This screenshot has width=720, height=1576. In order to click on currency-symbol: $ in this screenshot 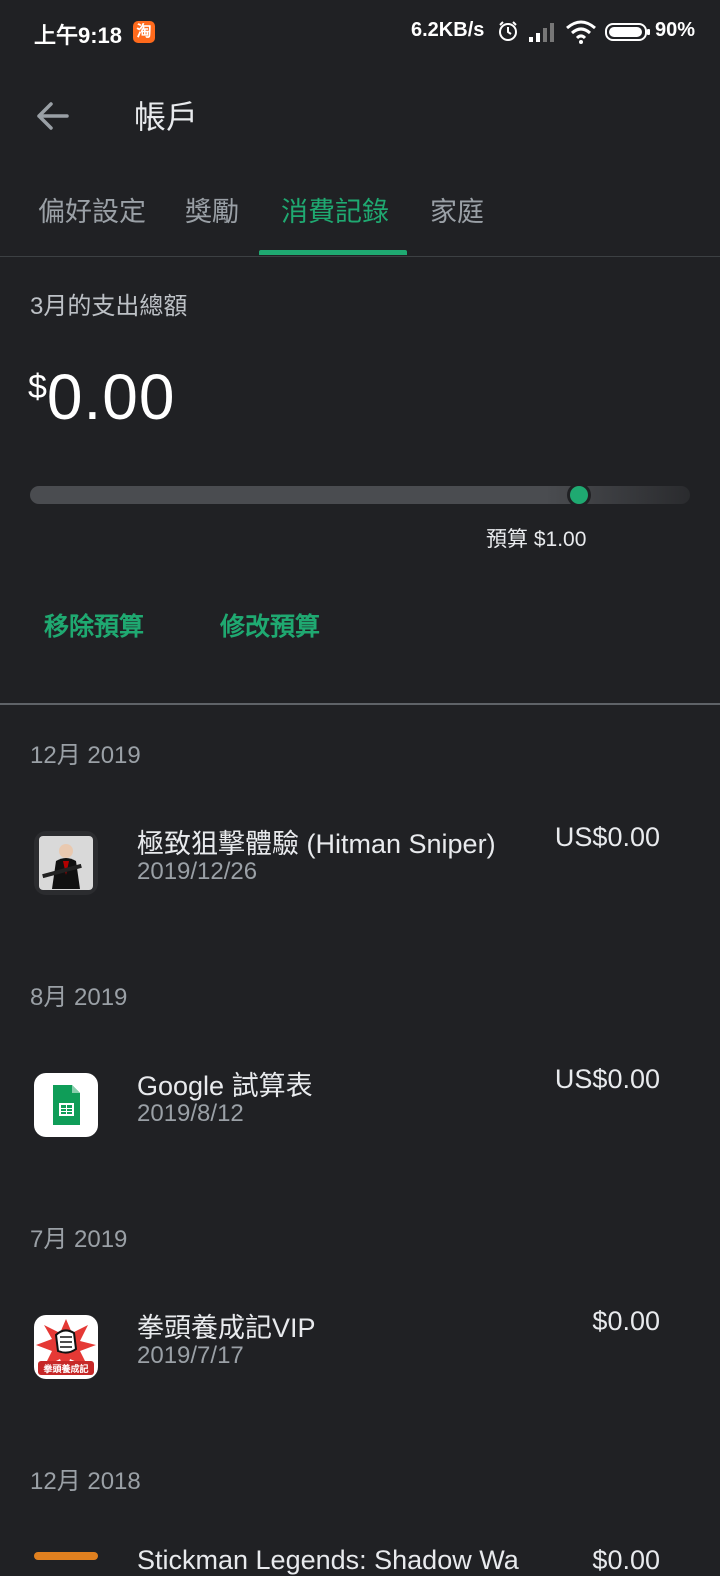, I will do `click(37, 387)`.